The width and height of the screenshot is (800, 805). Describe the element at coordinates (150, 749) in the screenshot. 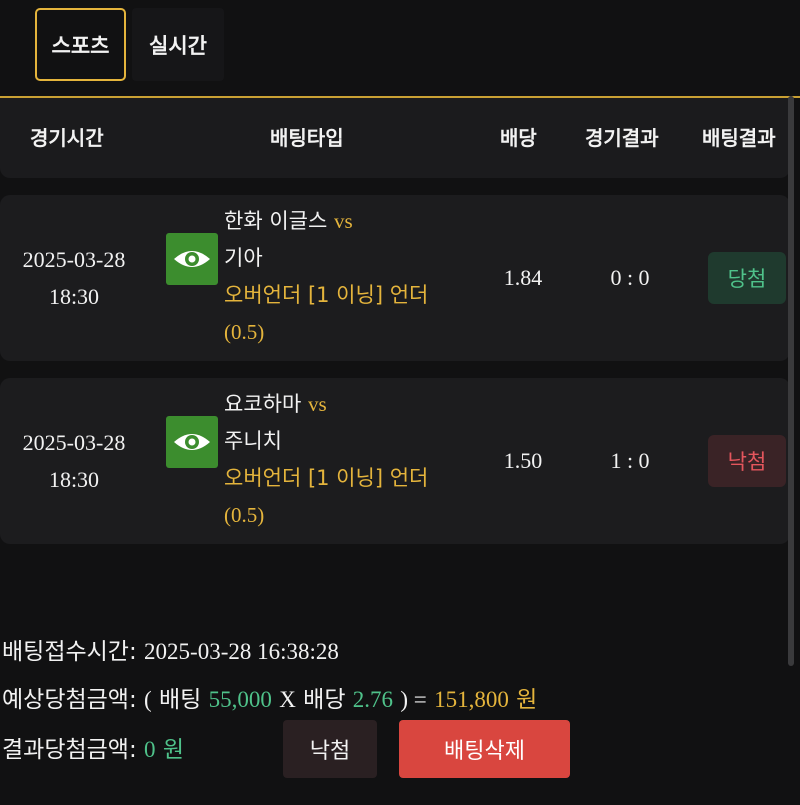

I see `result-amount: 0` at that location.